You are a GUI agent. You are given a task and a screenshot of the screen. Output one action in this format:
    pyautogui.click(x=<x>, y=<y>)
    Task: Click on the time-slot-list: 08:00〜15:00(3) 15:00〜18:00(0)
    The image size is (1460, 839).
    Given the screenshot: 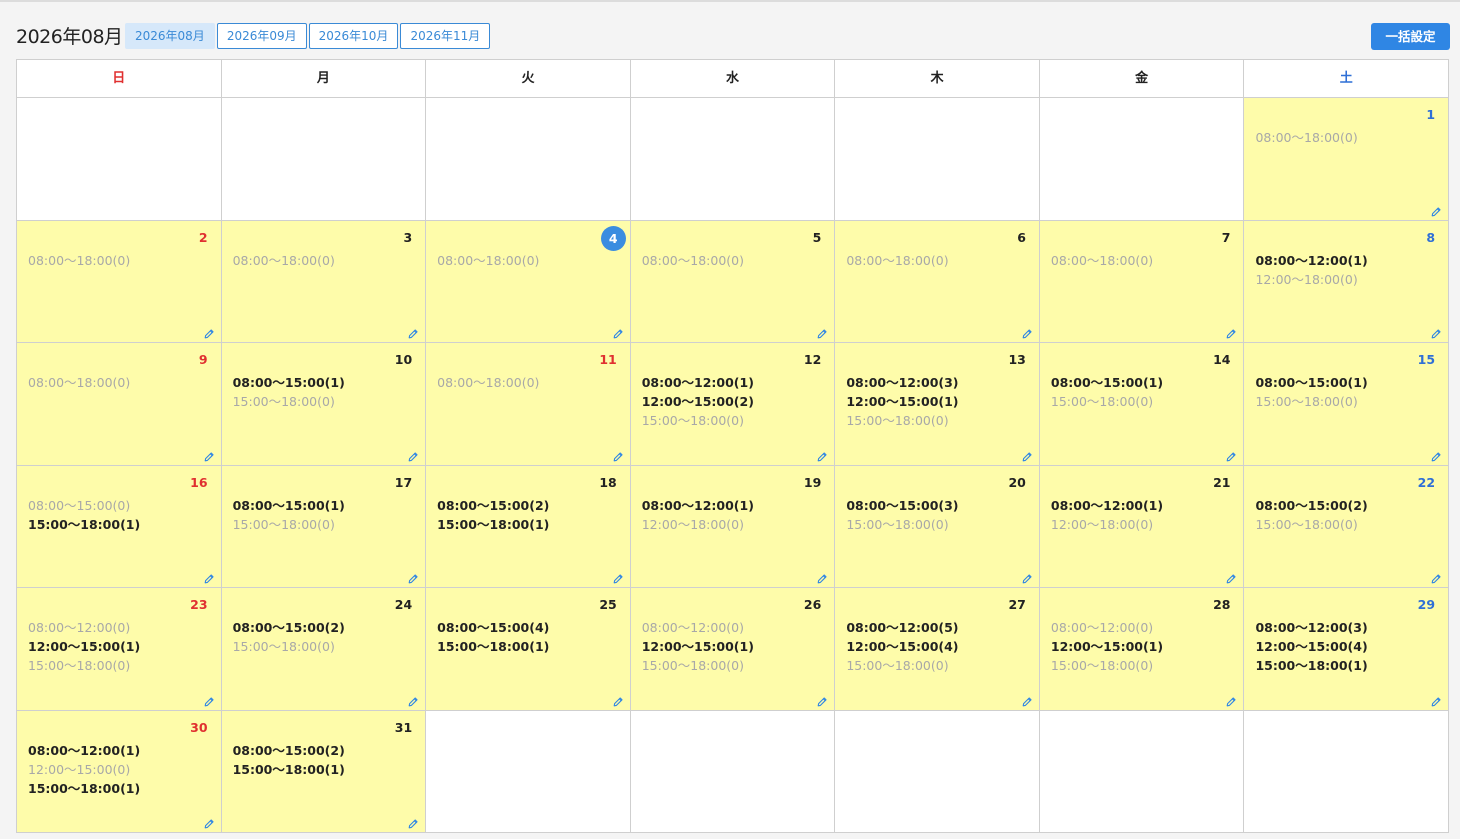 What is the action you would take?
    pyautogui.click(x=902, y=515)
    